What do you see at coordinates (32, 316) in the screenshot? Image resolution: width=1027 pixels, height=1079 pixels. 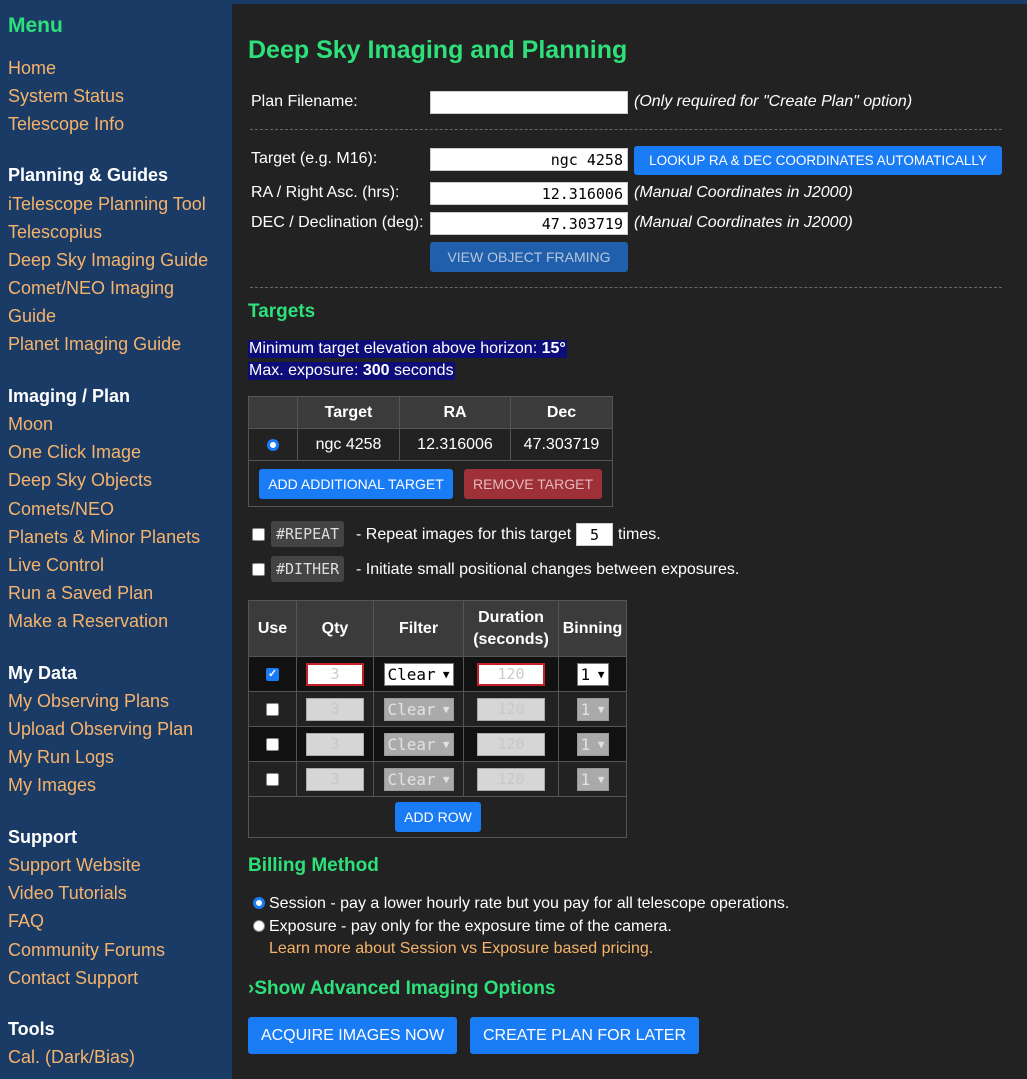 I see `sidebar-link-comet-neo-guide-cont: Guide` at bounding box center [32, 316].